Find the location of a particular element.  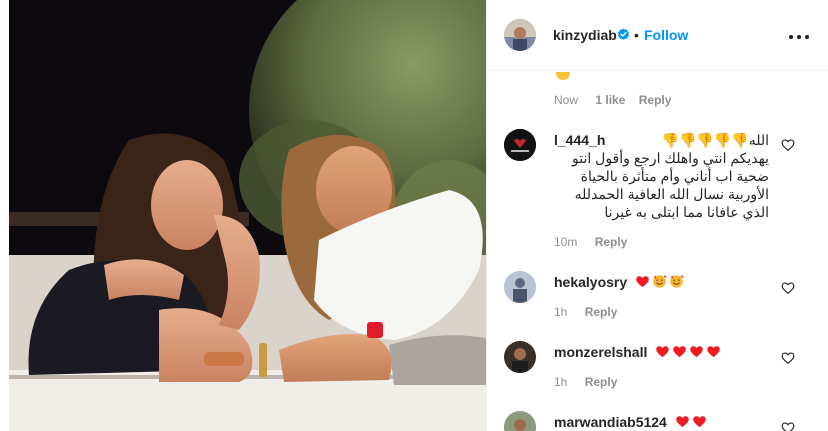

comment-text-line: يهديكم انتي واهلك ارجع وأقول انتو is located at coordinates (670, 158).